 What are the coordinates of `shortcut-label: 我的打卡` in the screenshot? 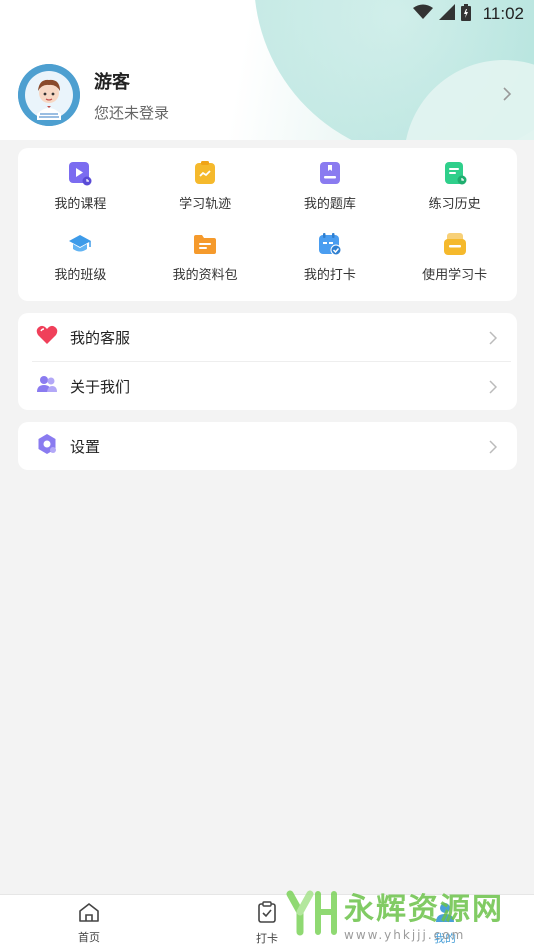 It's located at (329, 275).